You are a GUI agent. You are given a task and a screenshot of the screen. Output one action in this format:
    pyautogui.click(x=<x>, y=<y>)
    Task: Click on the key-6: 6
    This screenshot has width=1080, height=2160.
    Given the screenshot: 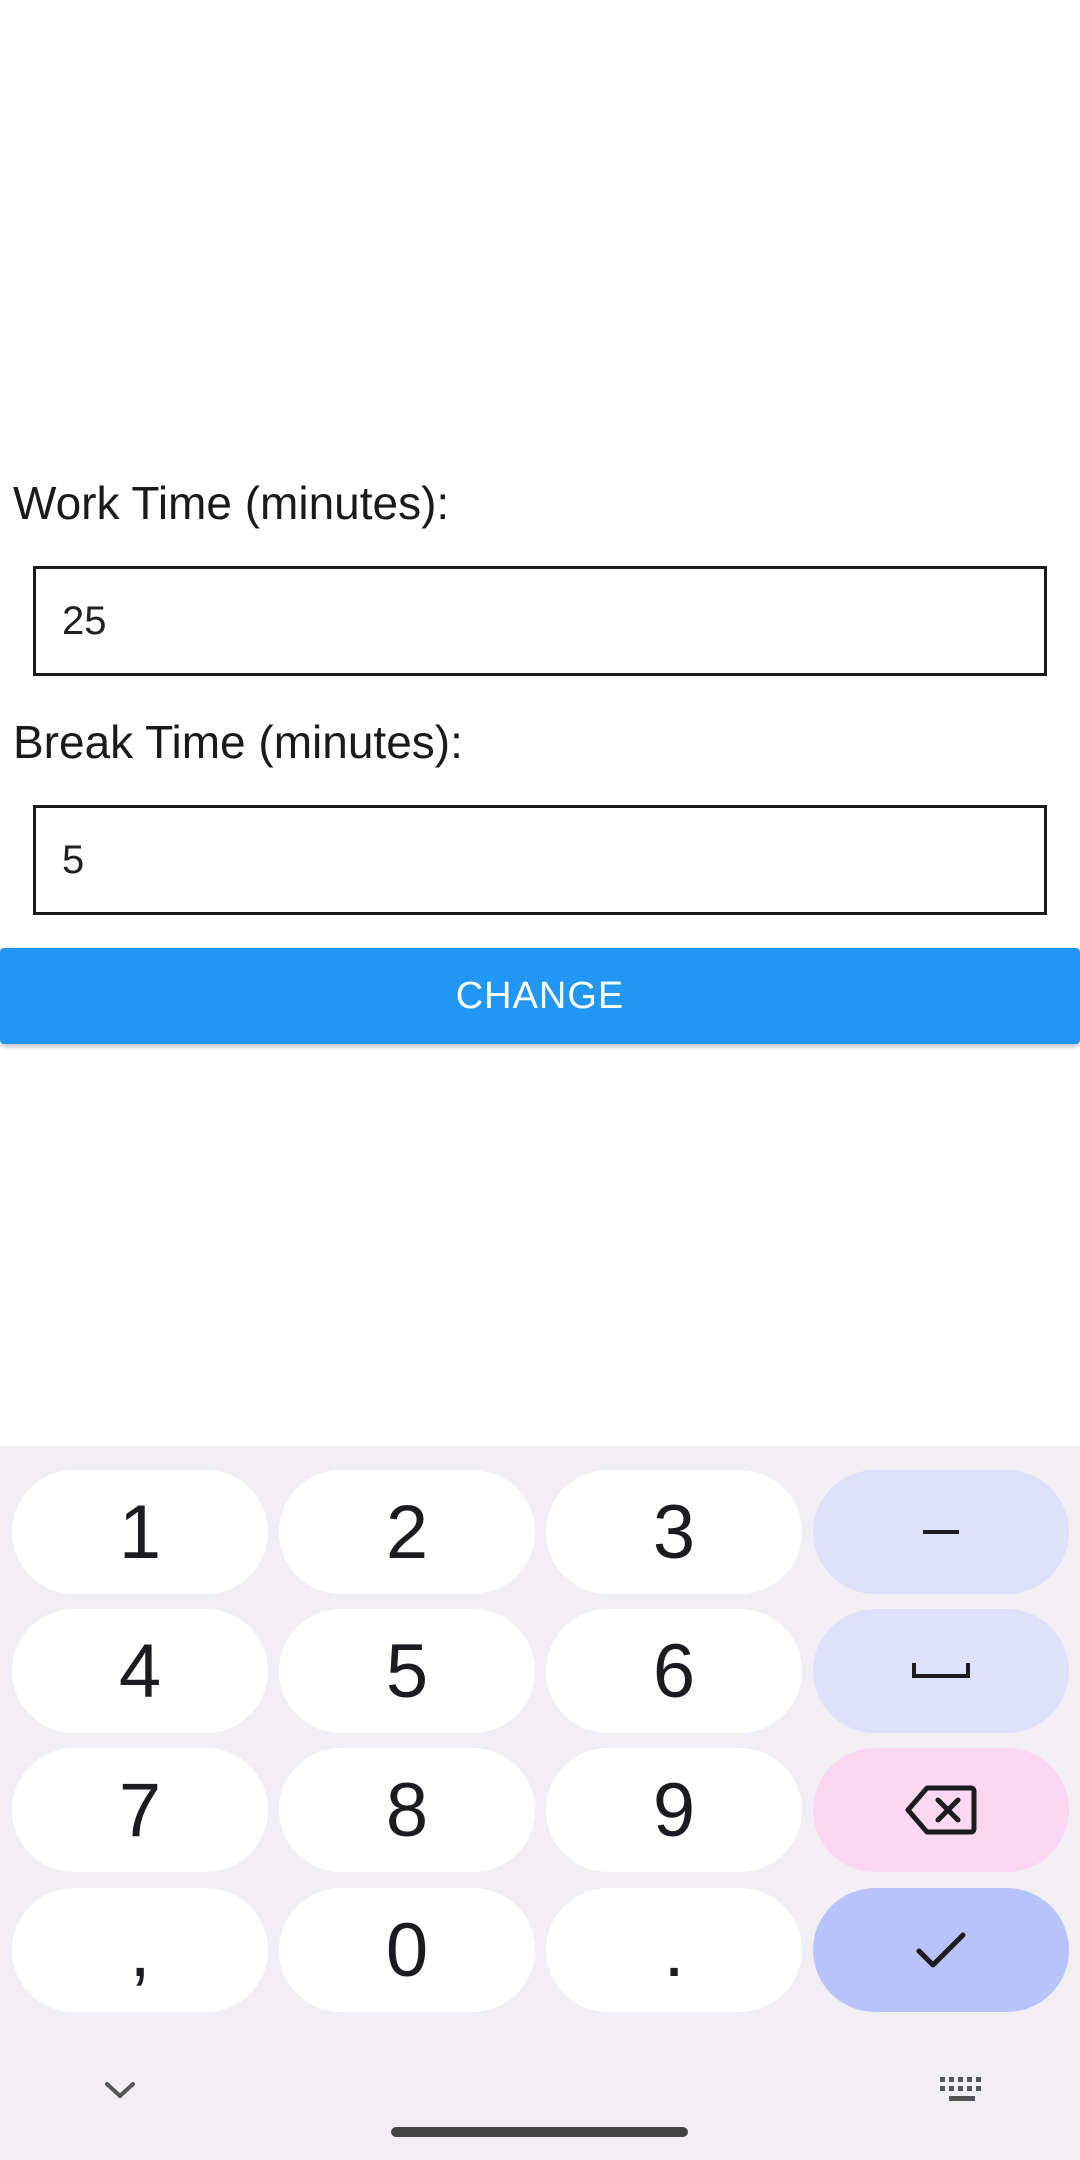 What is the action you would take?
    pyautogui.click(x=674, y=1671)
    